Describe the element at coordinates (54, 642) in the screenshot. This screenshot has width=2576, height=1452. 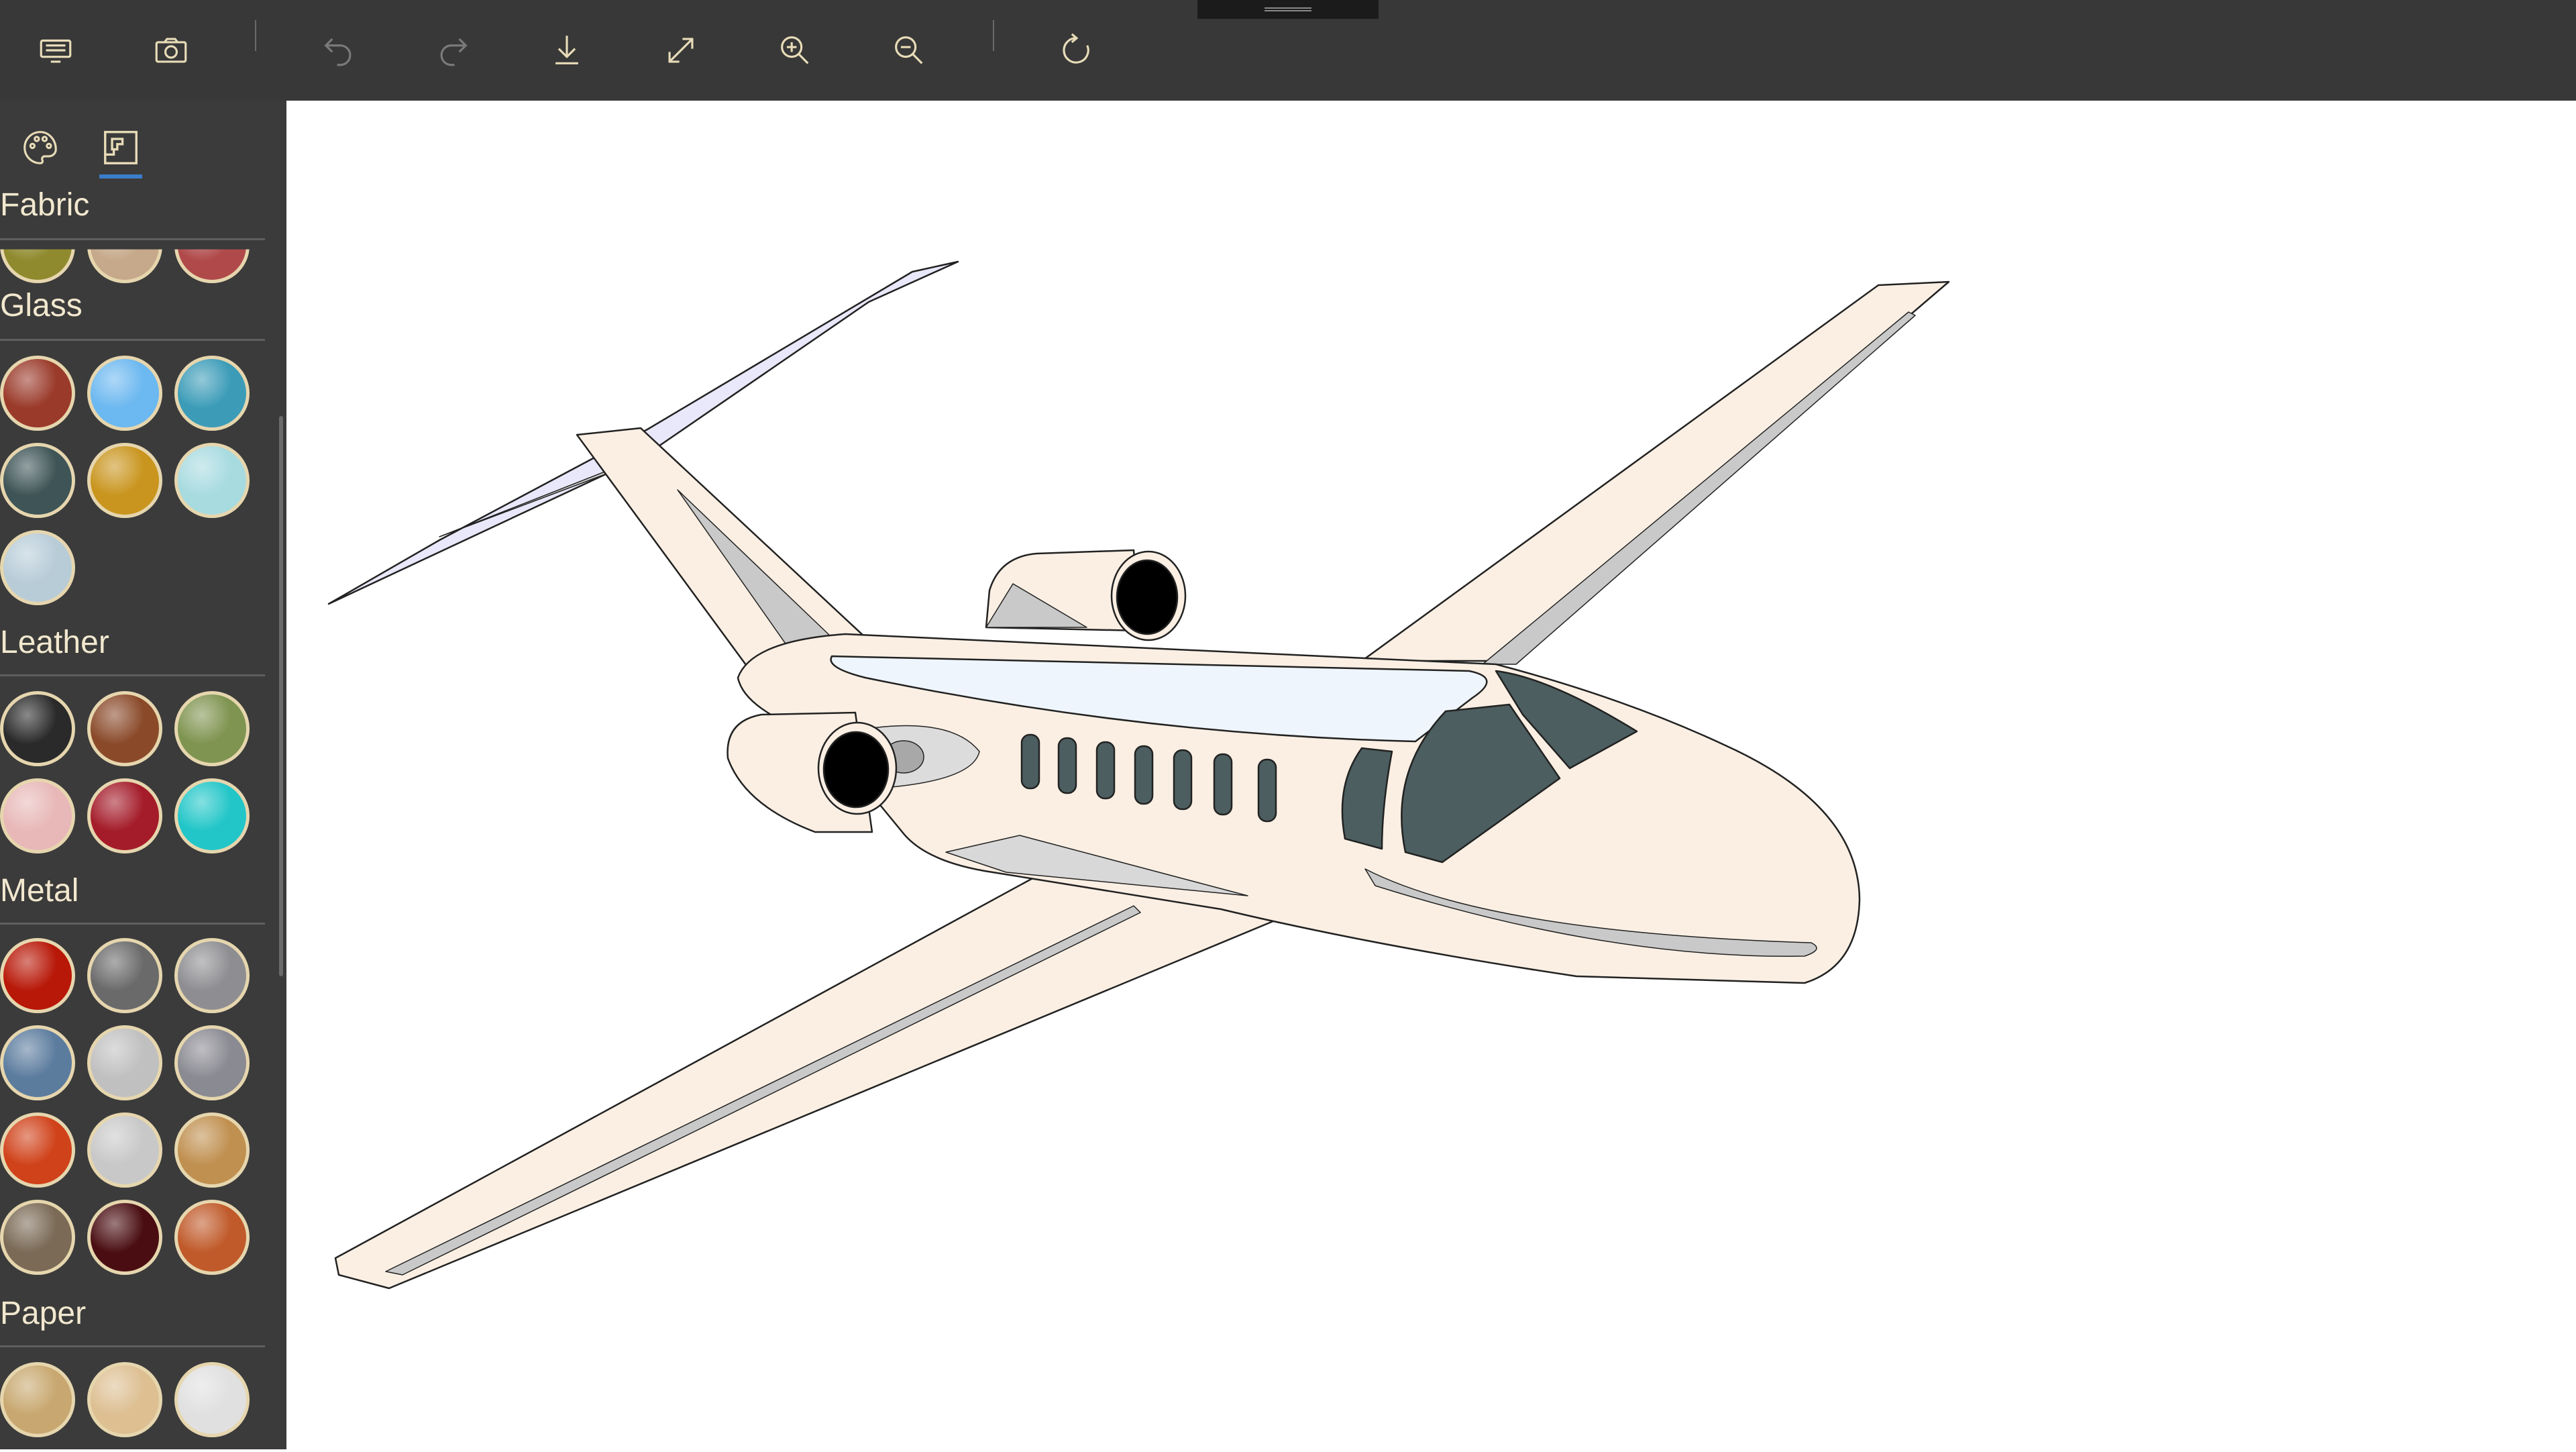
I see `category-label-leather: Leather` at that location.